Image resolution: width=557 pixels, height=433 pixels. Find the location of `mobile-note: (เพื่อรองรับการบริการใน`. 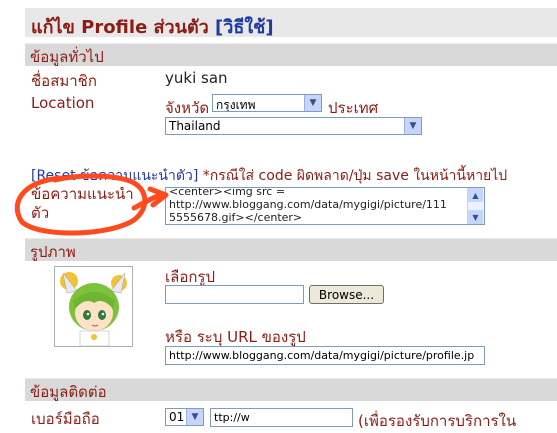

mobile-note: (เพื่อรองรับการบริการใน is located at coordinates (437, 421).